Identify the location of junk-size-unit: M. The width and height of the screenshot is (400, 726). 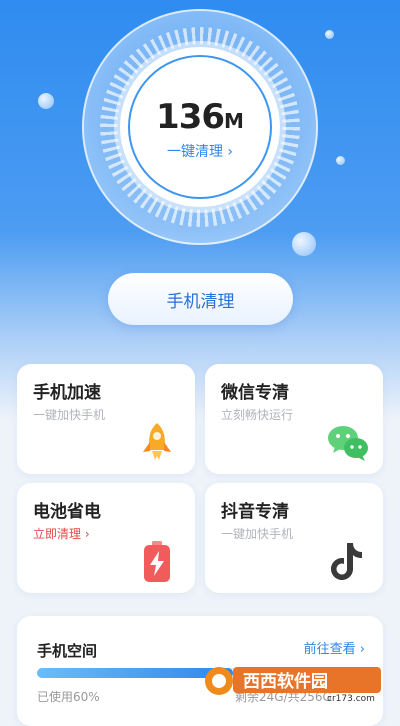
(234, 121).